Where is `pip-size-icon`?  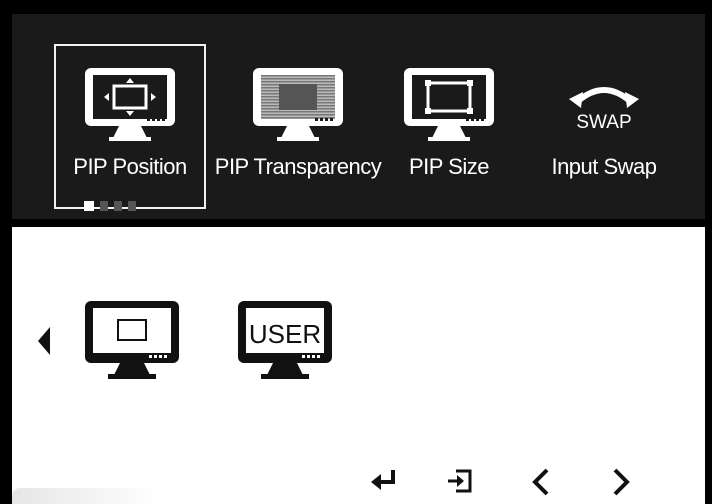 pip-size-icon is located at coordinates (449, 107).